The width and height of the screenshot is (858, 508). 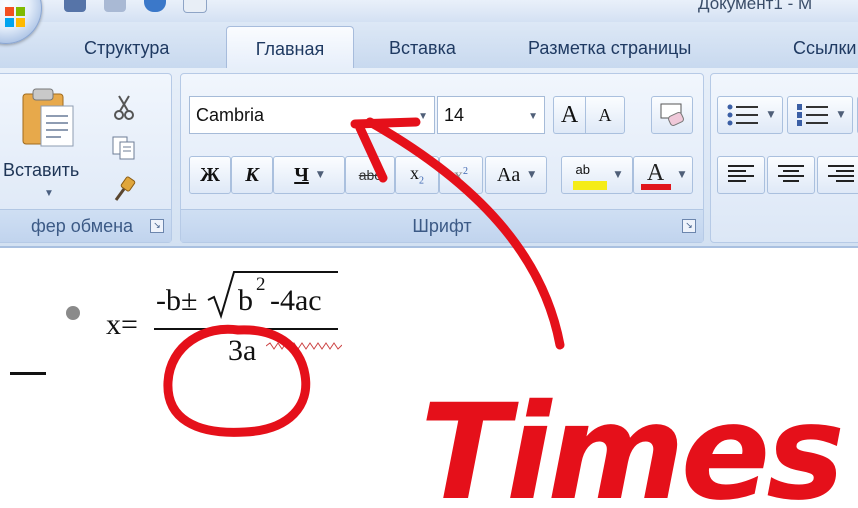 What do you see at coordinates (755, 6) in the screenshot?
I see `document-title: Документ1 - M` at bounding box center [755, 6].